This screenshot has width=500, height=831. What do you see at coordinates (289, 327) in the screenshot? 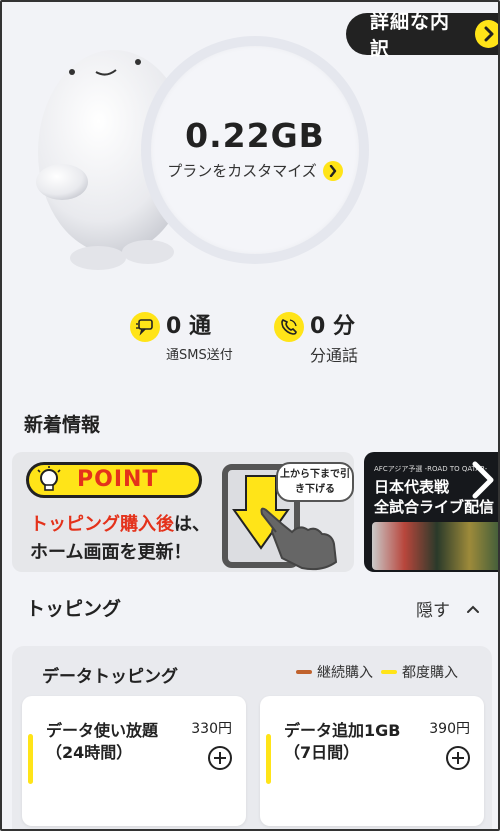
I see `phone-icon` at bounding box center [289, 327].